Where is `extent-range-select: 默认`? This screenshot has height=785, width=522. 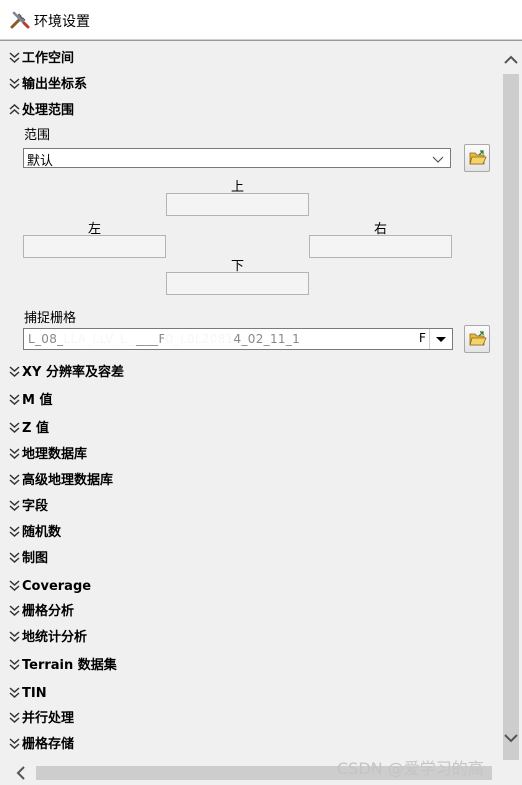 extent-range-select: 默认 is located at coordinates (237, 158).